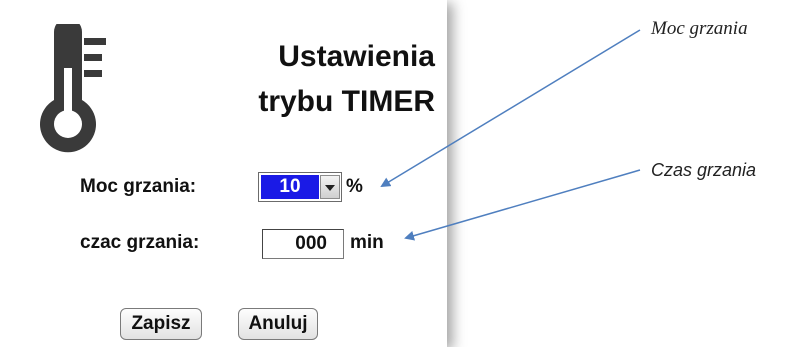 The height and width of the screenshot is (347, 790). What do you see at coordinates (704, 170) in the screenshot?
I see `time-annotation: Czas grzania` at bounding box center [704, 170].